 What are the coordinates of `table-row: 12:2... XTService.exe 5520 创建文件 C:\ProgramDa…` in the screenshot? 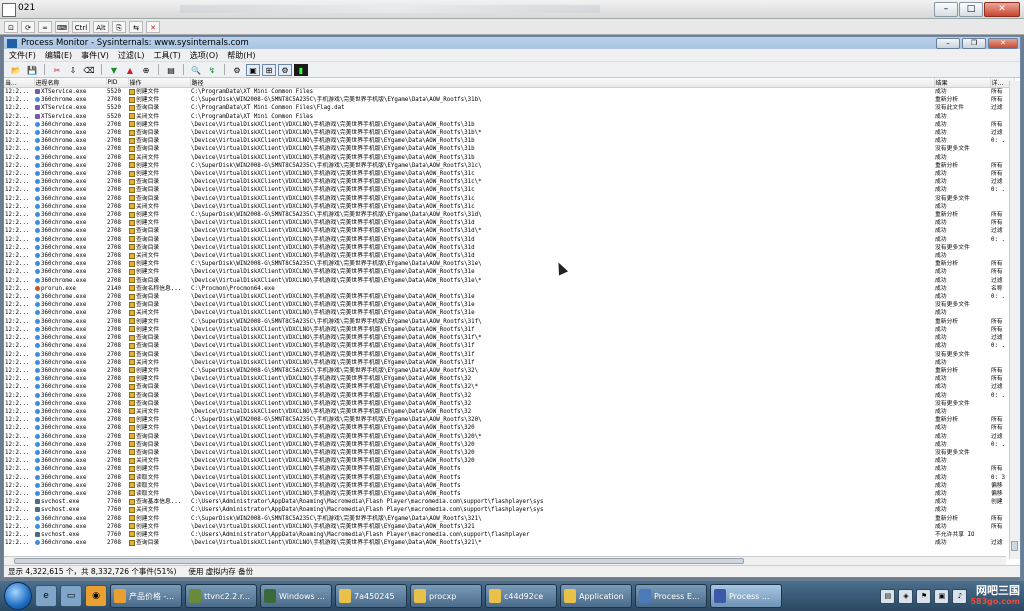 It's located at (509, 92).